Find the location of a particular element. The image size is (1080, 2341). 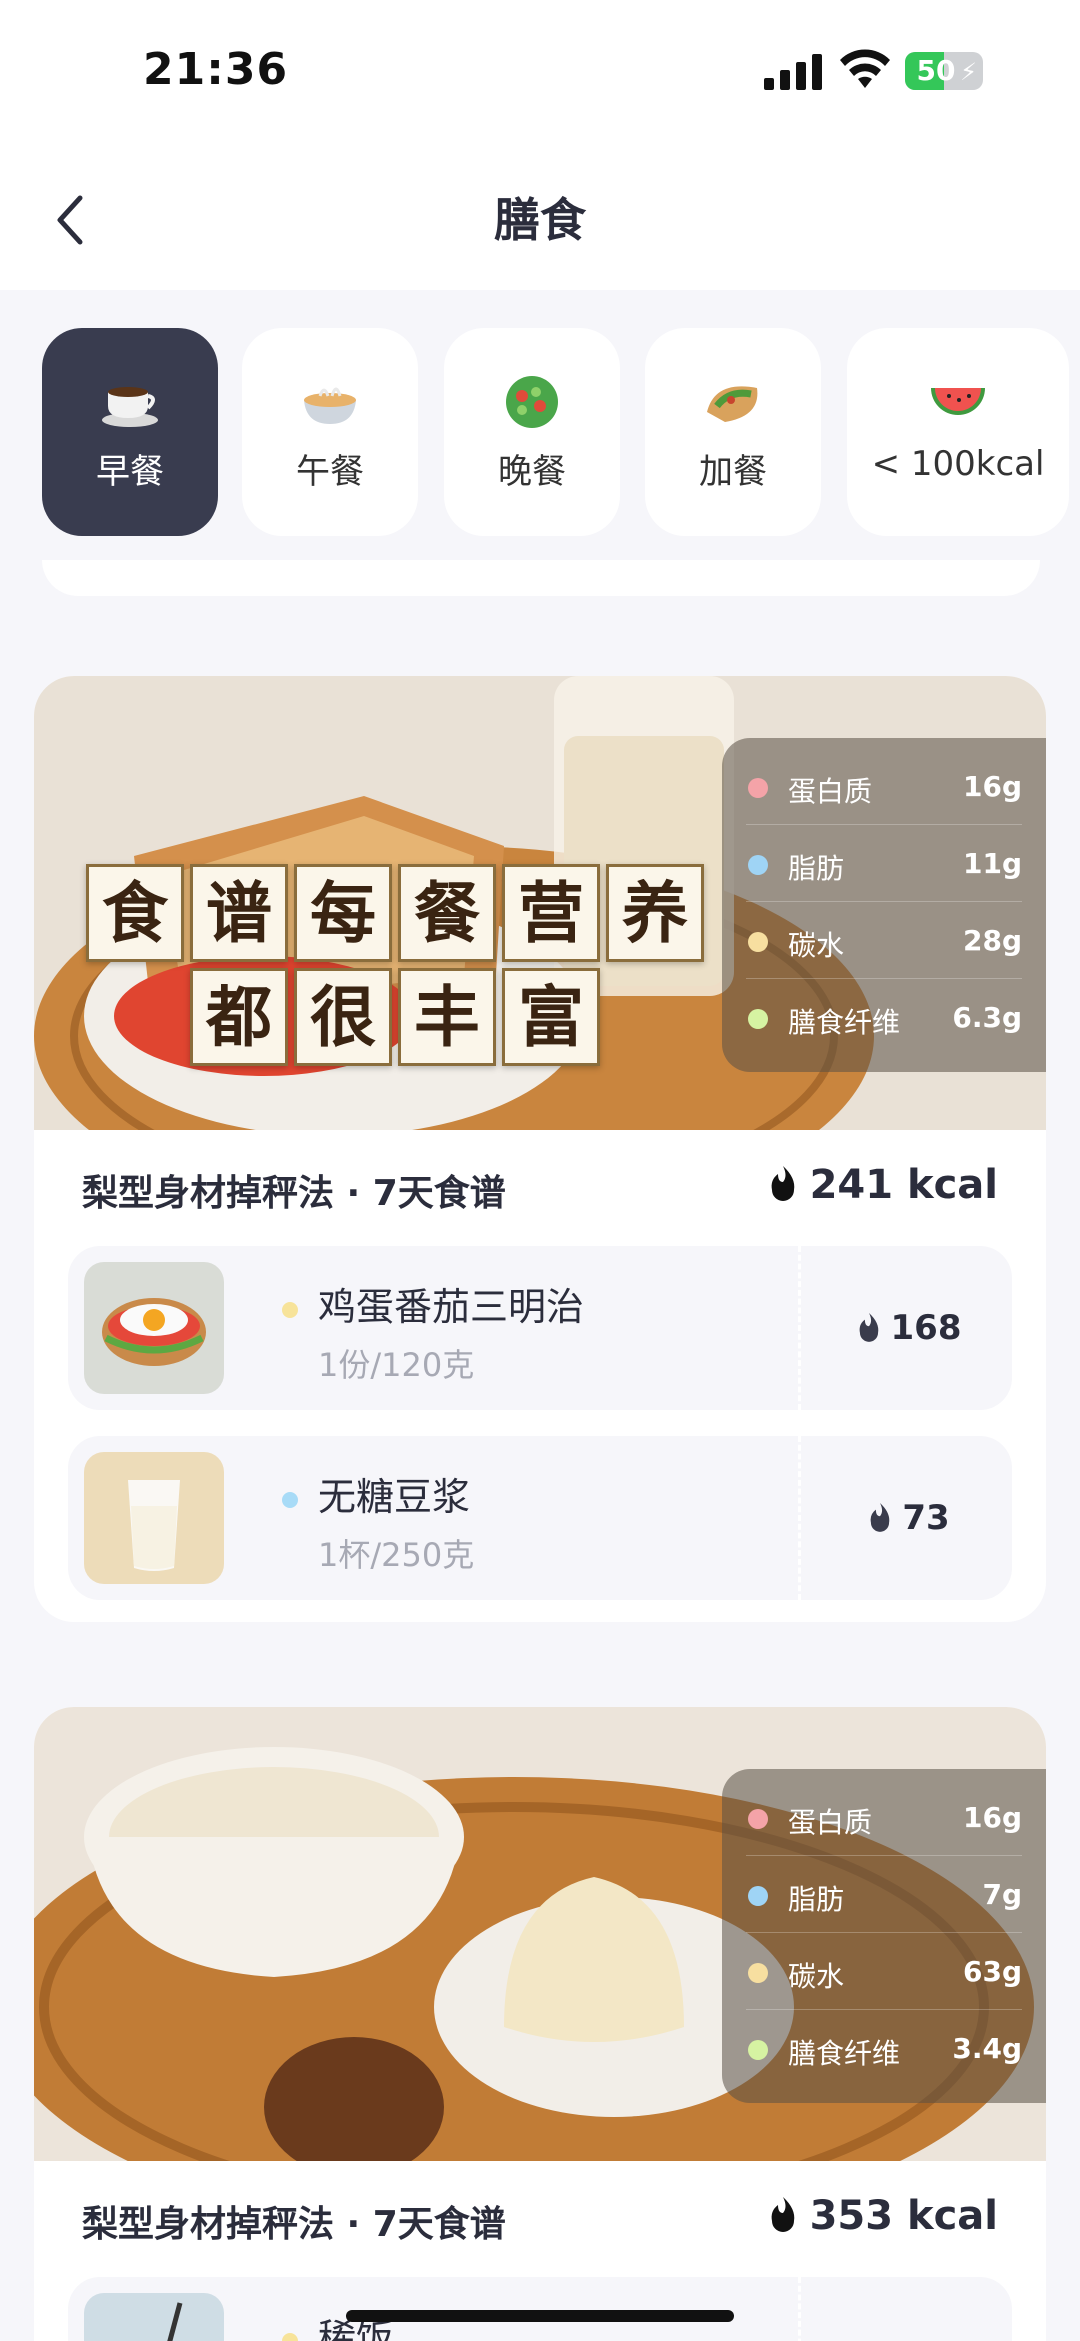

status-time: 21:36 is located at coordinates (216, 69).